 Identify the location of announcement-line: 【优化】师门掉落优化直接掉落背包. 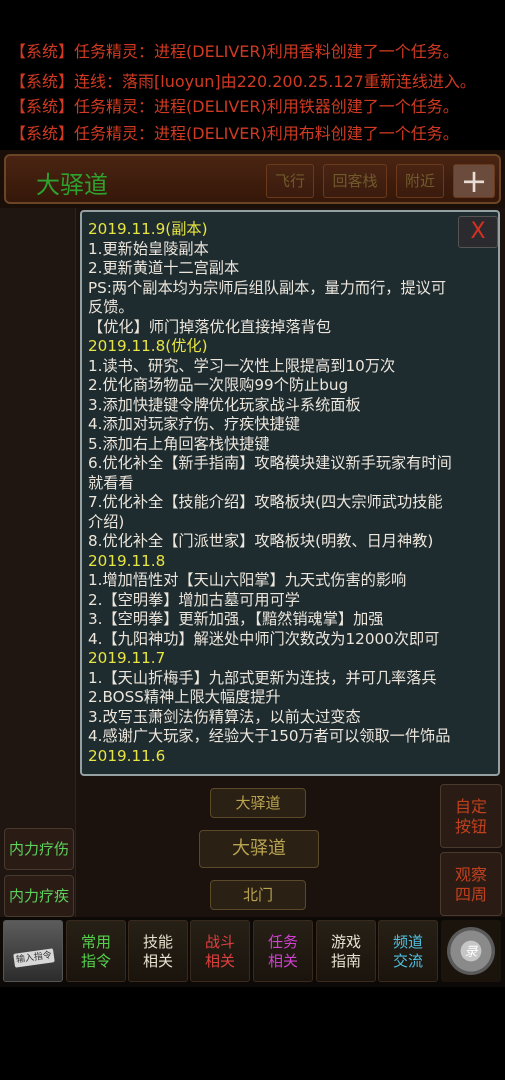
(209, 326).